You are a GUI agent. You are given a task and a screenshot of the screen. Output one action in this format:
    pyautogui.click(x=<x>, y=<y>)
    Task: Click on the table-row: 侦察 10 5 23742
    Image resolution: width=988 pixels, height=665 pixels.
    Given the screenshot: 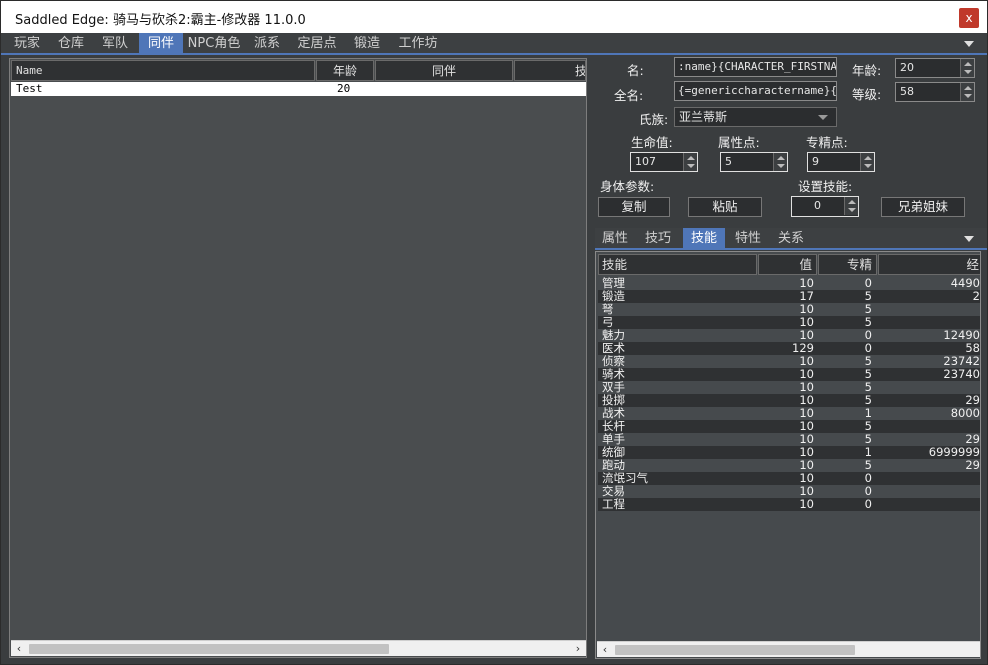 What is the action you would take?
    pyautogui.click(x=789, y=361)
    